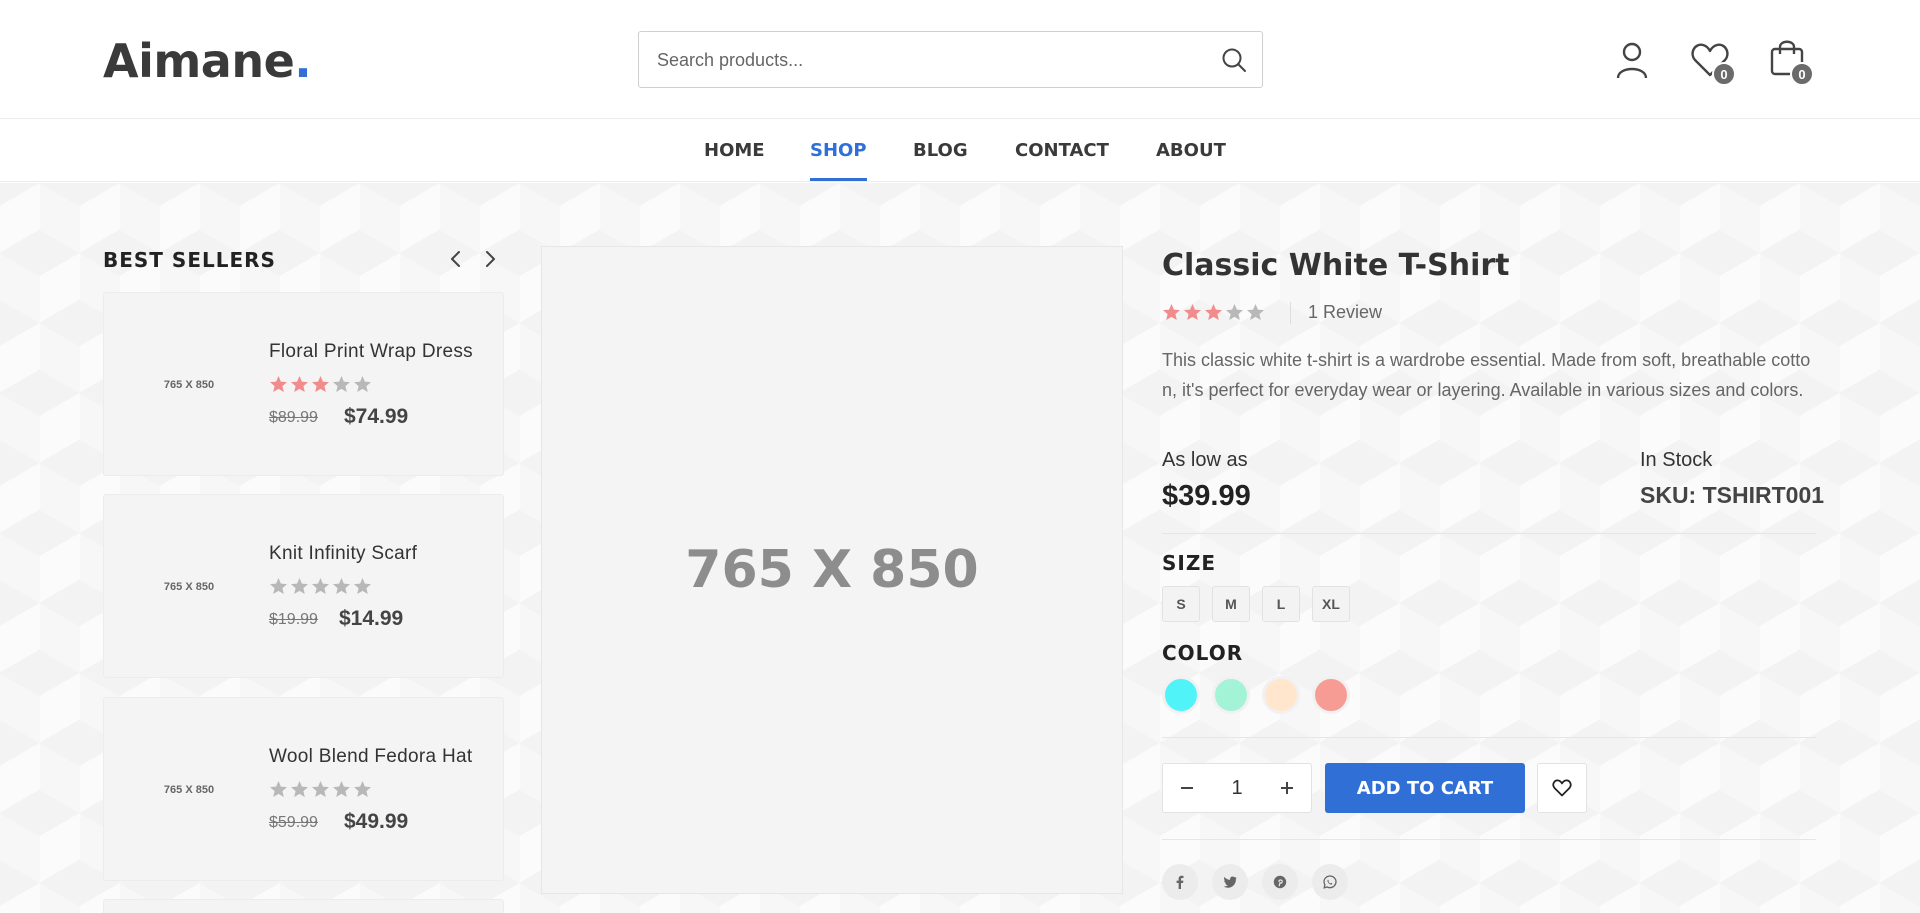 The image size is (1920, 913). I want to click on size-label: SIZE, so click(1189, 563).